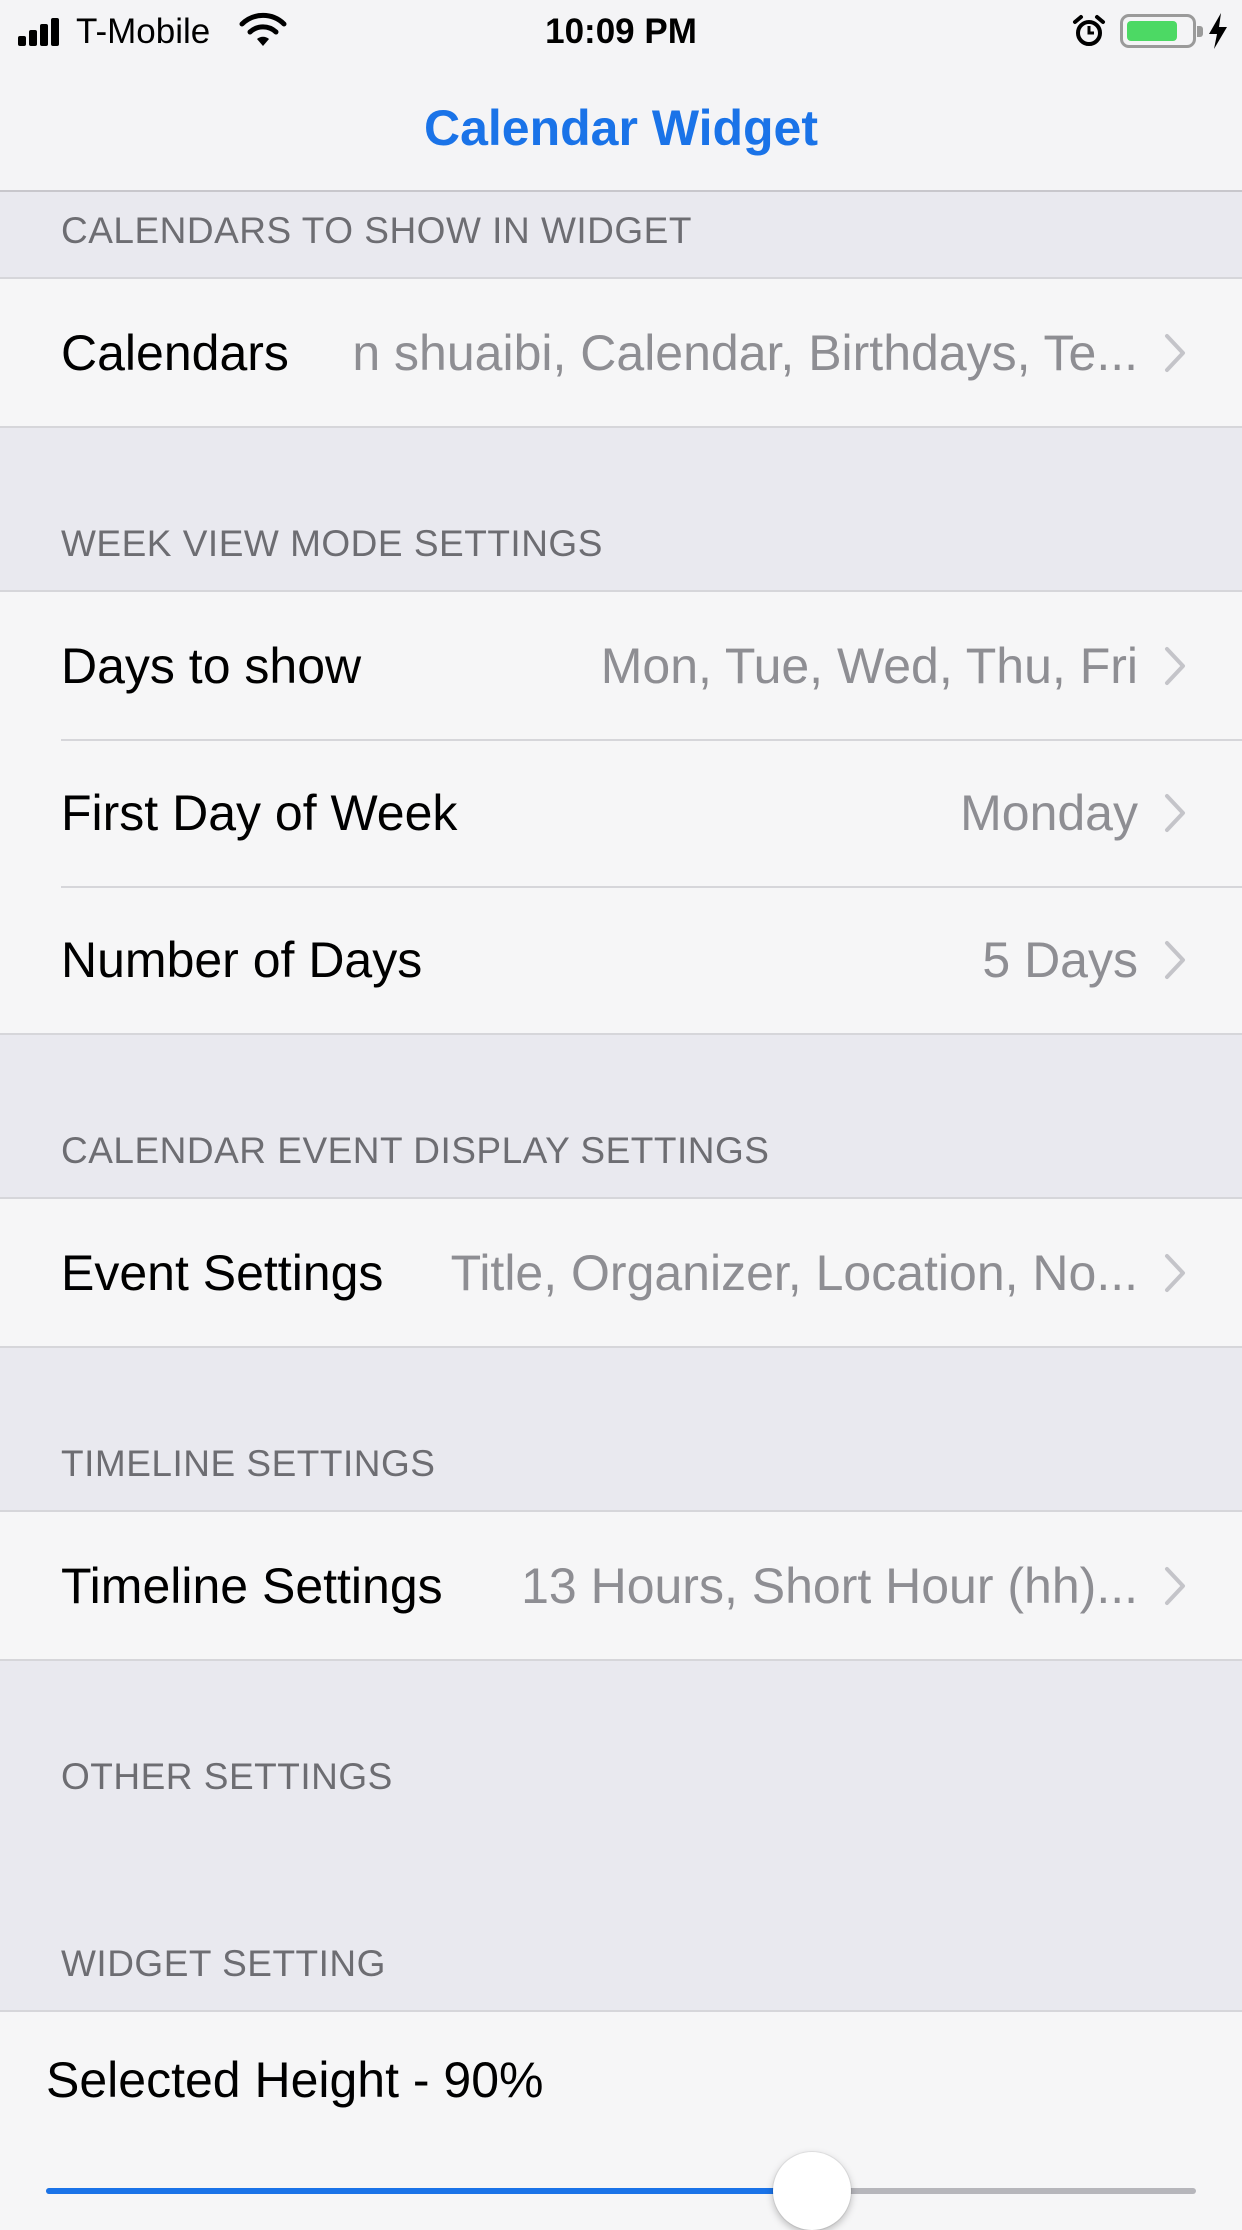 This screenshot has width=1242, height=2230. What do you see at coordinates (1060, 959) in the screenshot?
I see `row-value: 5 Days` at bounding box center [1060, 959].